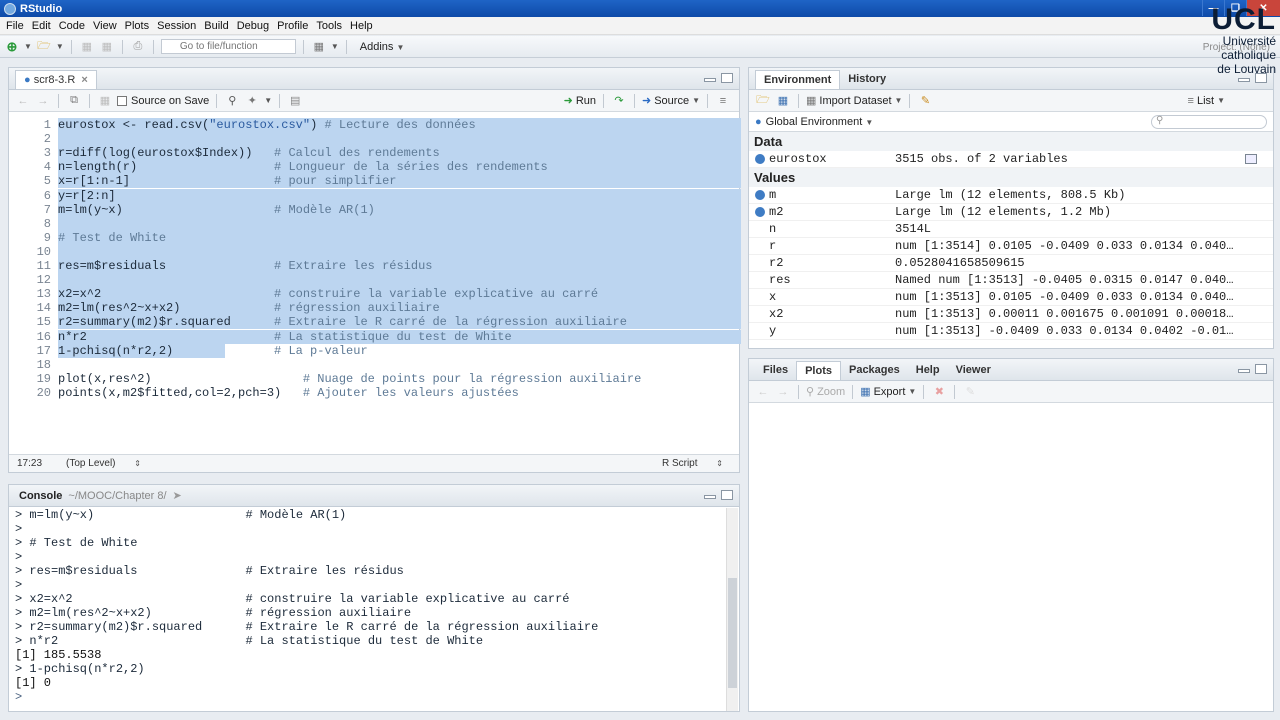 The height and width of the screenshot is (720, 1280). I want to click on tab-history: History, so click(867, 79).